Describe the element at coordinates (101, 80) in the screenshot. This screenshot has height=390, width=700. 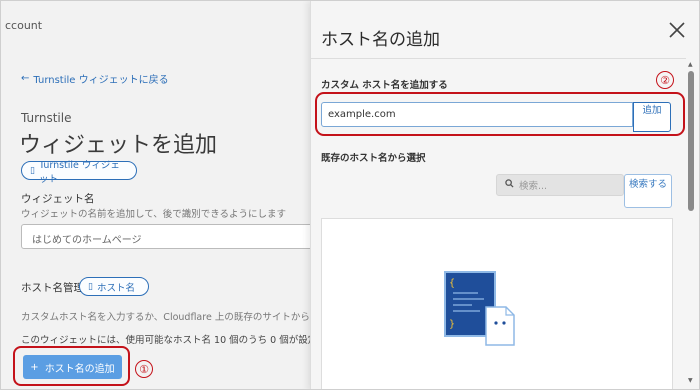
I see `back-link-label: Turnstile ウィジェットに戻る` at that location.